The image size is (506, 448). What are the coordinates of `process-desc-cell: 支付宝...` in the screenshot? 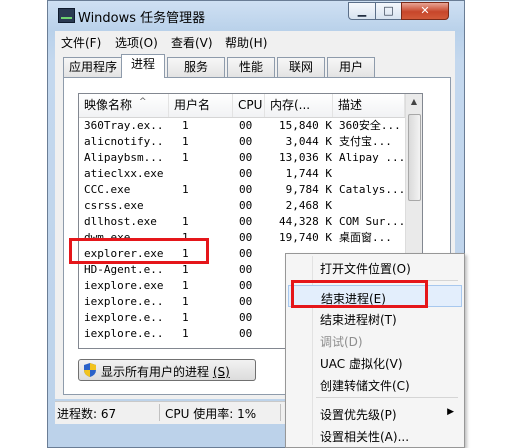 It's located at (365, 141).